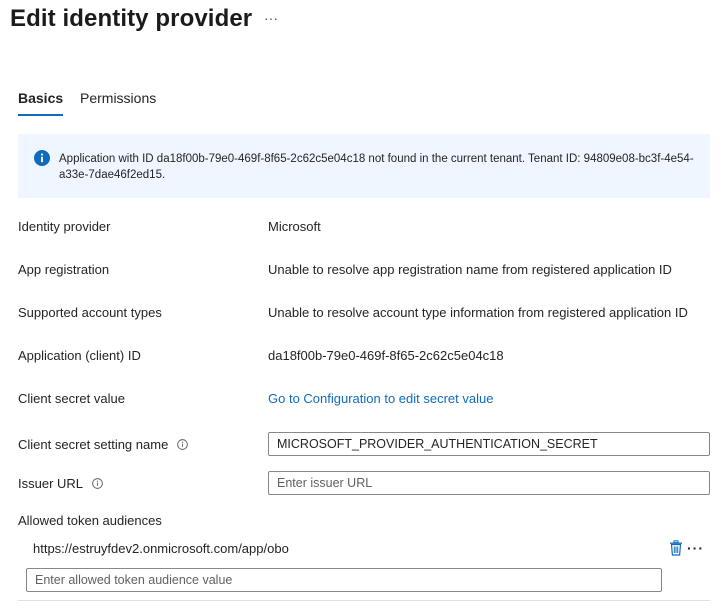  What do you see at coordinates (93, 444) in the screenshot?
I see `secret-setting-name-label: Client secret setting name` at bounding box center [93, 444].